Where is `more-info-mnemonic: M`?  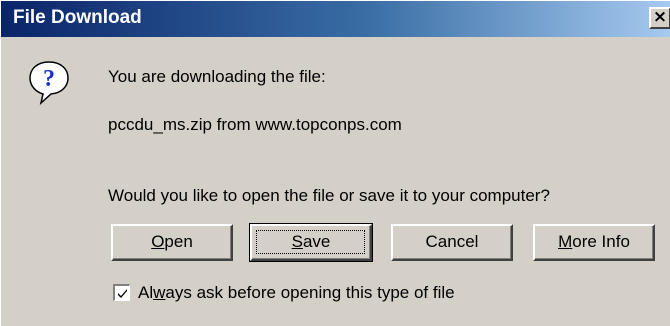
more-info-mnemonic: M is located at coordinates (565, 241).